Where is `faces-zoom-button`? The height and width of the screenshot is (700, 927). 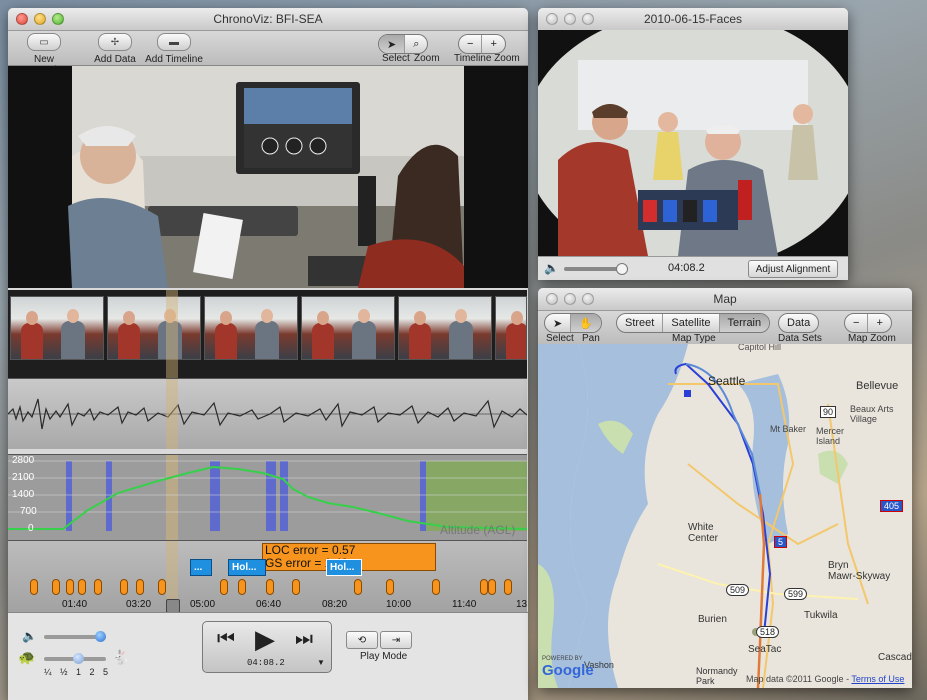 faces-zoom-button is located at coordinates (588, 19).